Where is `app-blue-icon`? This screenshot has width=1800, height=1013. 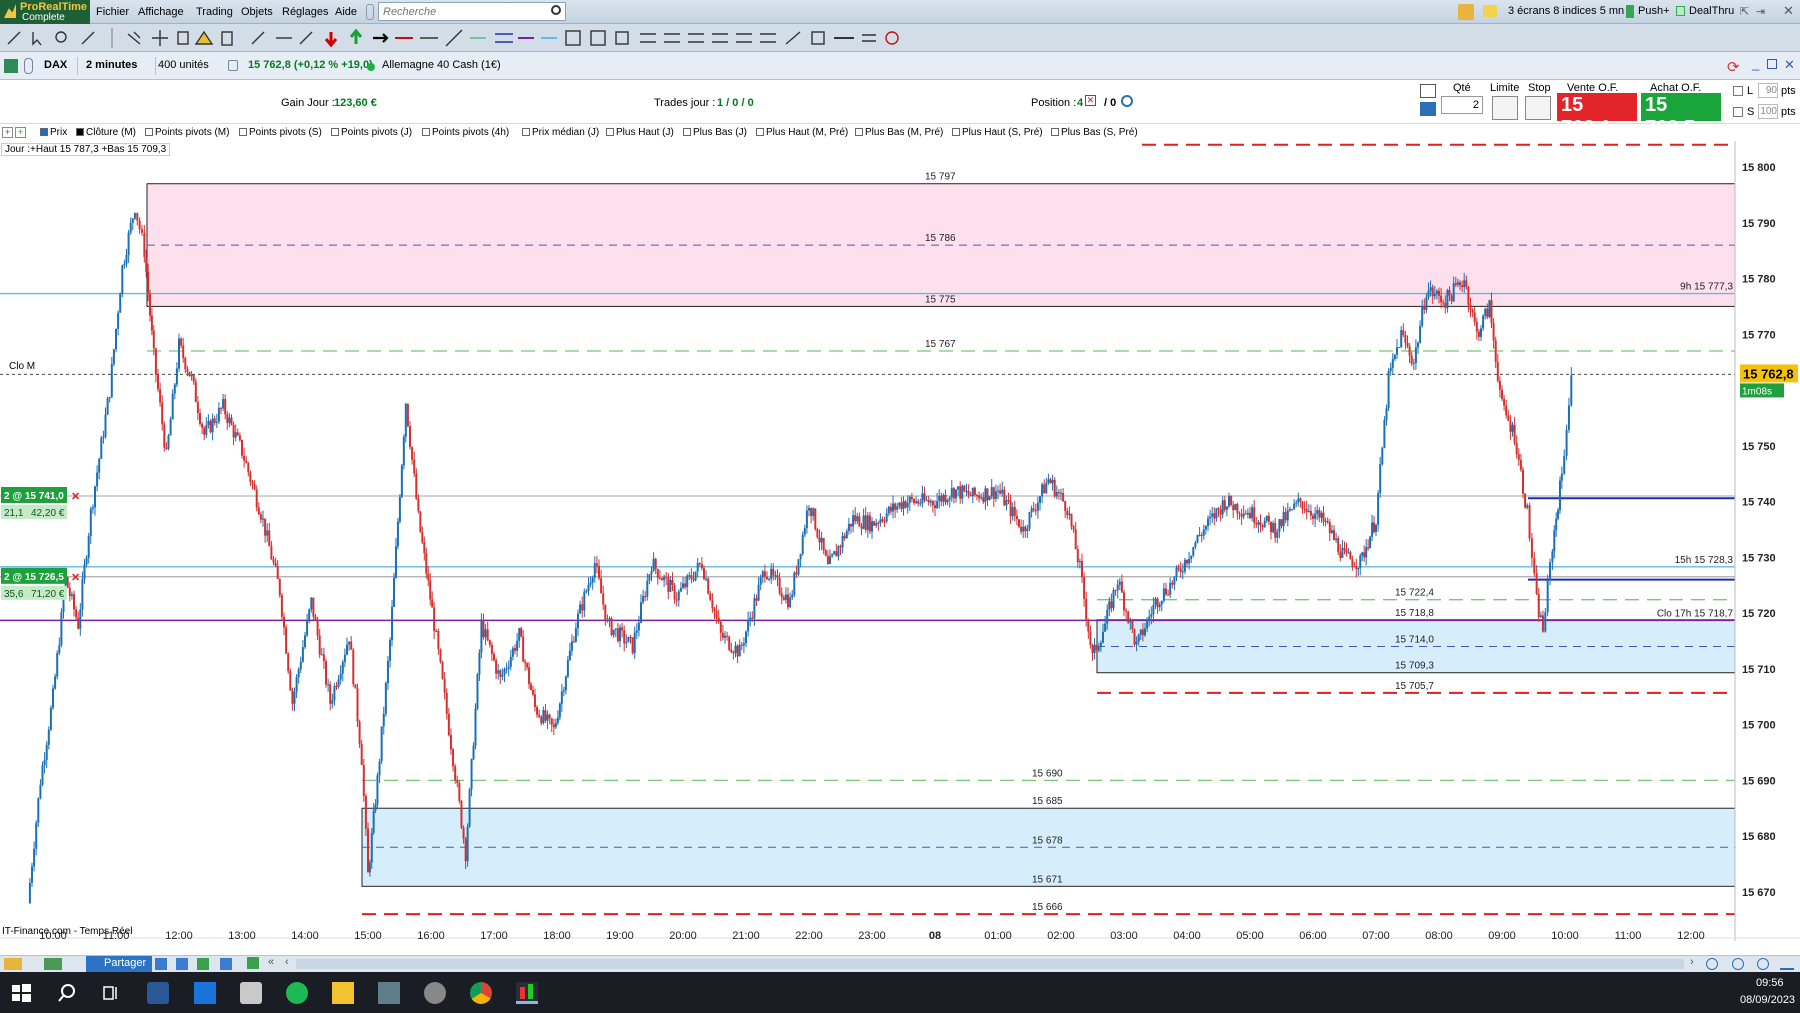 app-blue-icon is located at coordinates (205, 993).